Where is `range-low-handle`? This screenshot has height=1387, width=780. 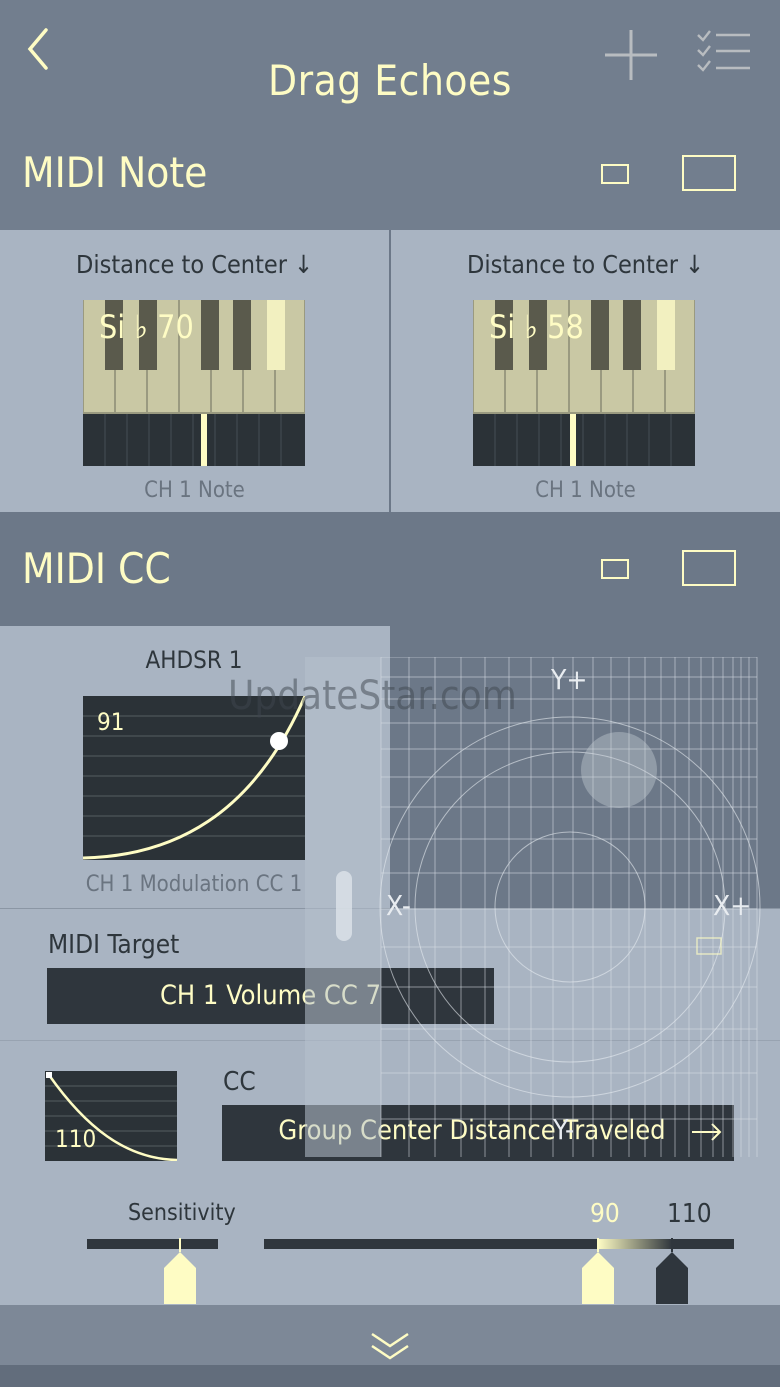
range-low-handle is located at coordinates (598, 1271).